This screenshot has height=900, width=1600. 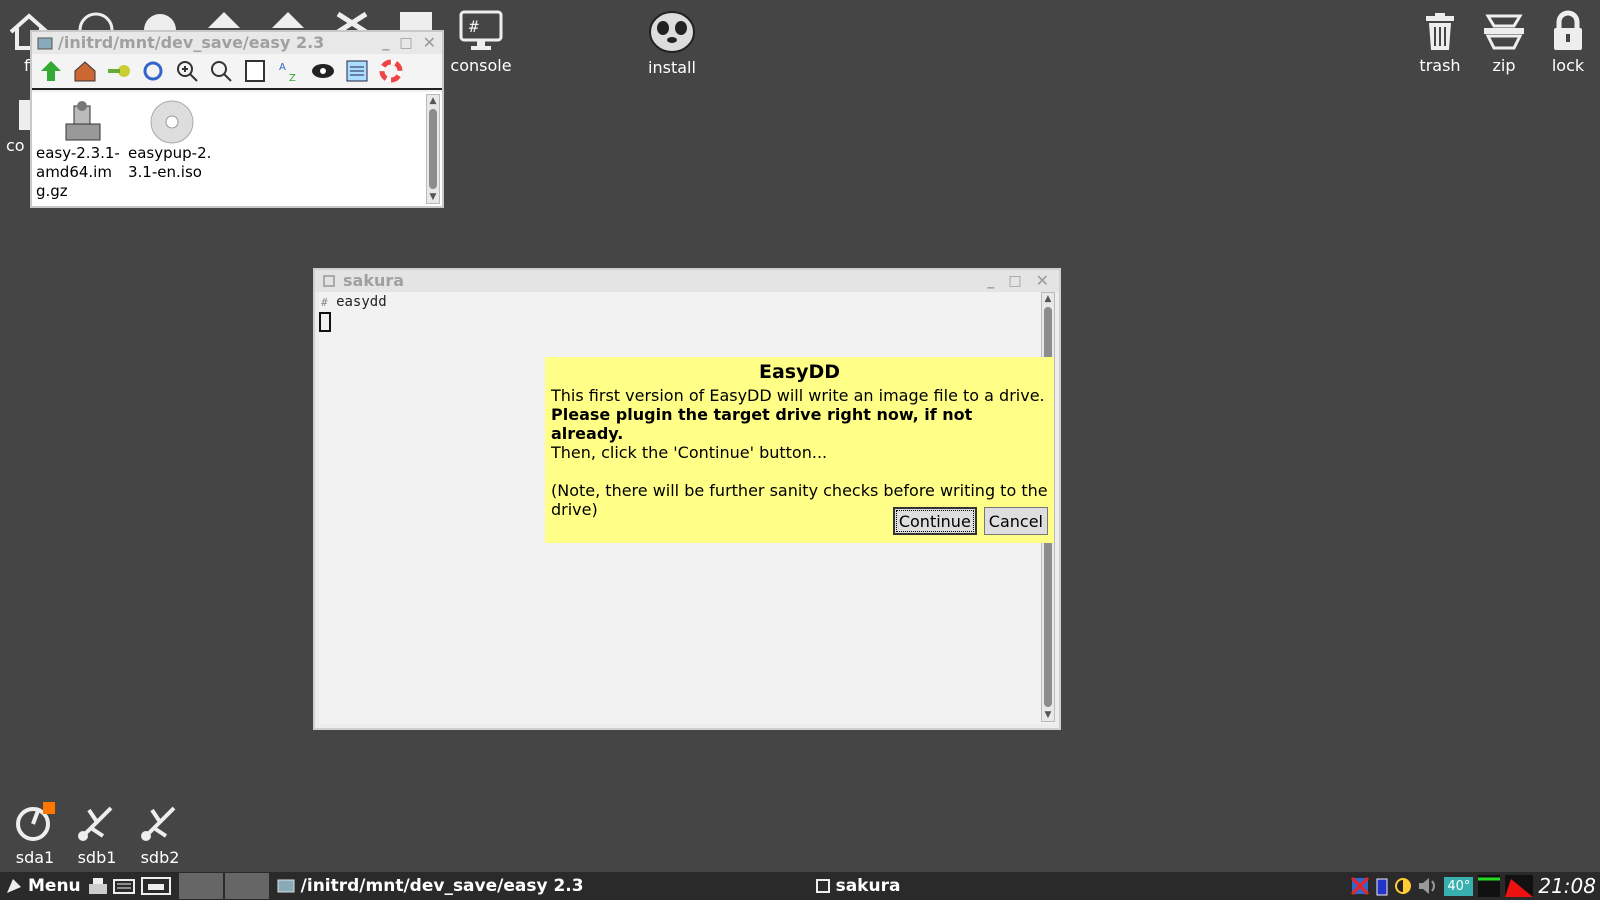 I want to click on desktop-icon-console: # console, so click(x=481, y=42).